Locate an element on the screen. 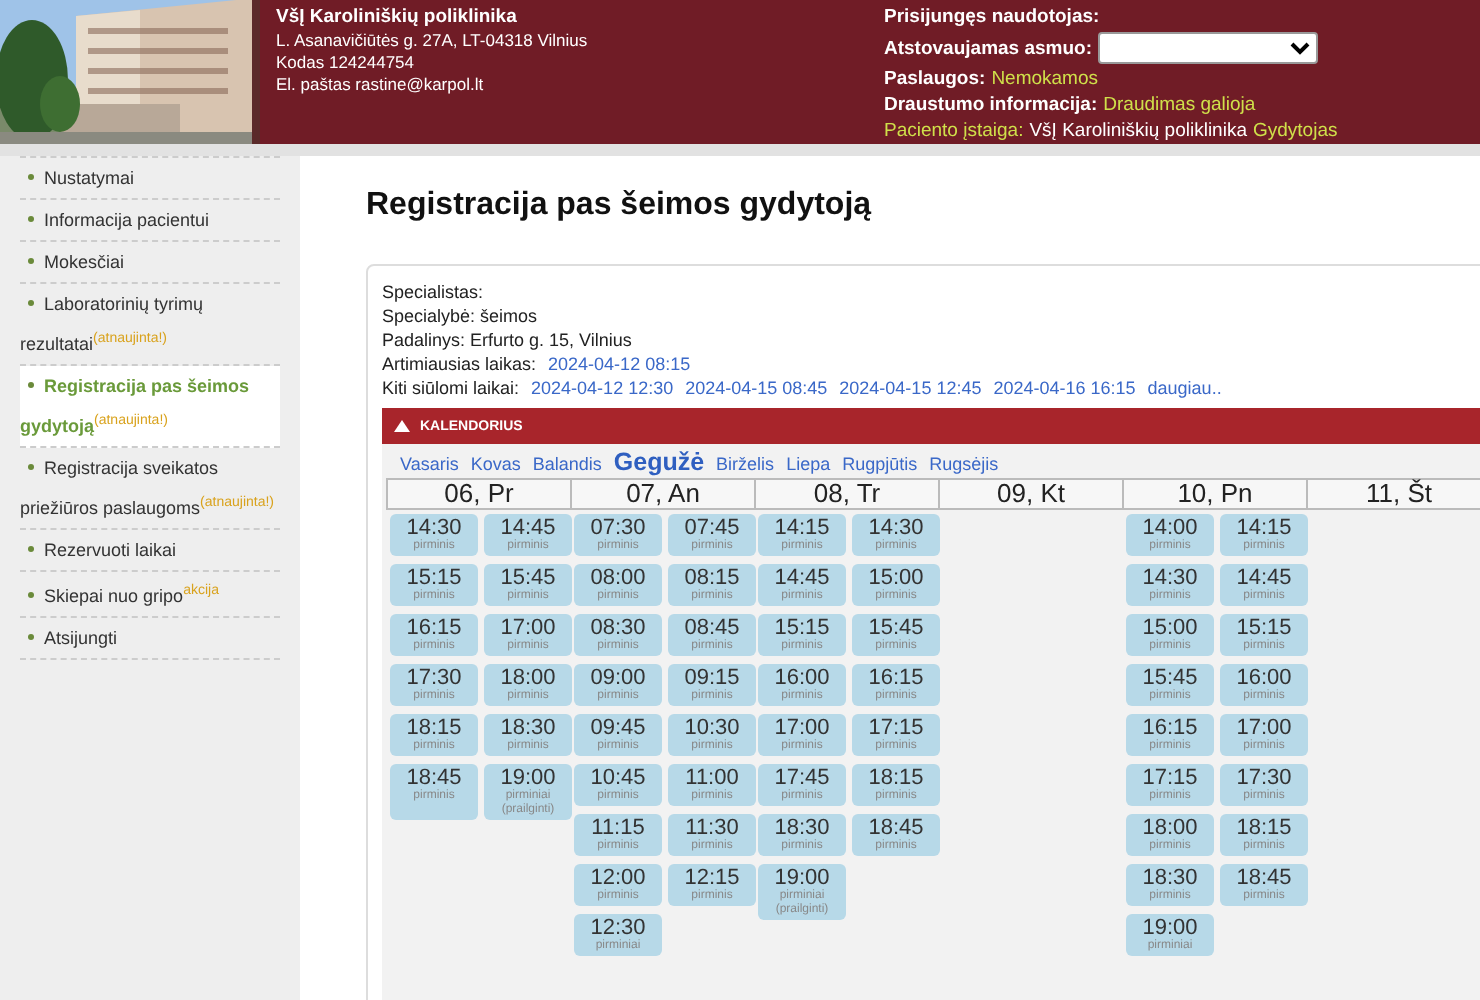 The height and width of the screenshot is (1000, 1480). month-tab: Rugsėjis is located at coordinates (964, 464).